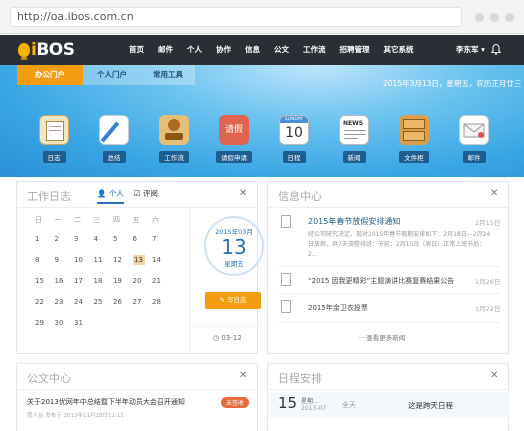 This screenshot has height=431, width=524. What do you see at coordinates (252, 50) in the screenshot?
I see `nav-item-info: 信息` at bounding box center [252, 50].